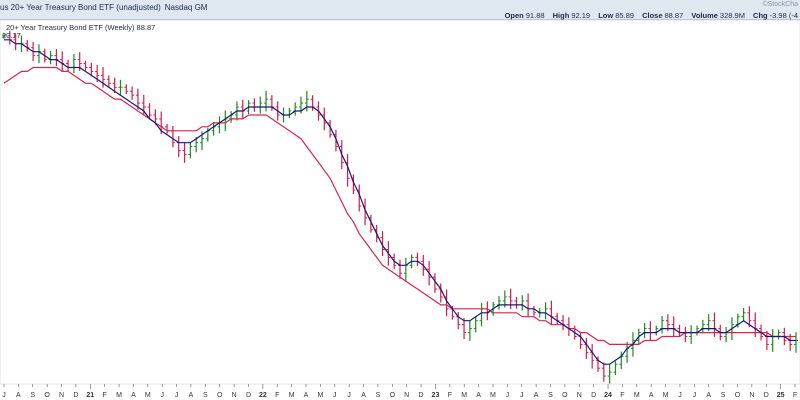 The image size is (800, 400). Describe the element at coordinates (781, 395) in the screenshot. I see `x-axis-year-label: 25` at that location.